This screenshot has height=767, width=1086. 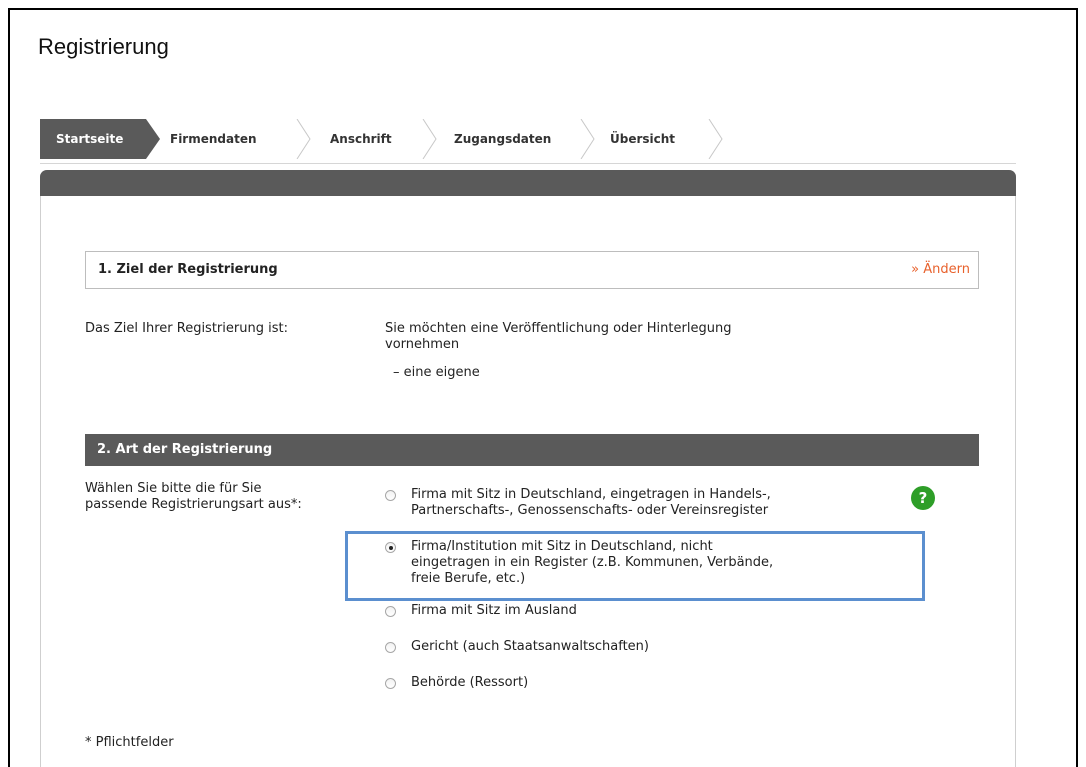 I want to click on section-type-header: 2. Art der Registrierung, so click(x=532, y=450).